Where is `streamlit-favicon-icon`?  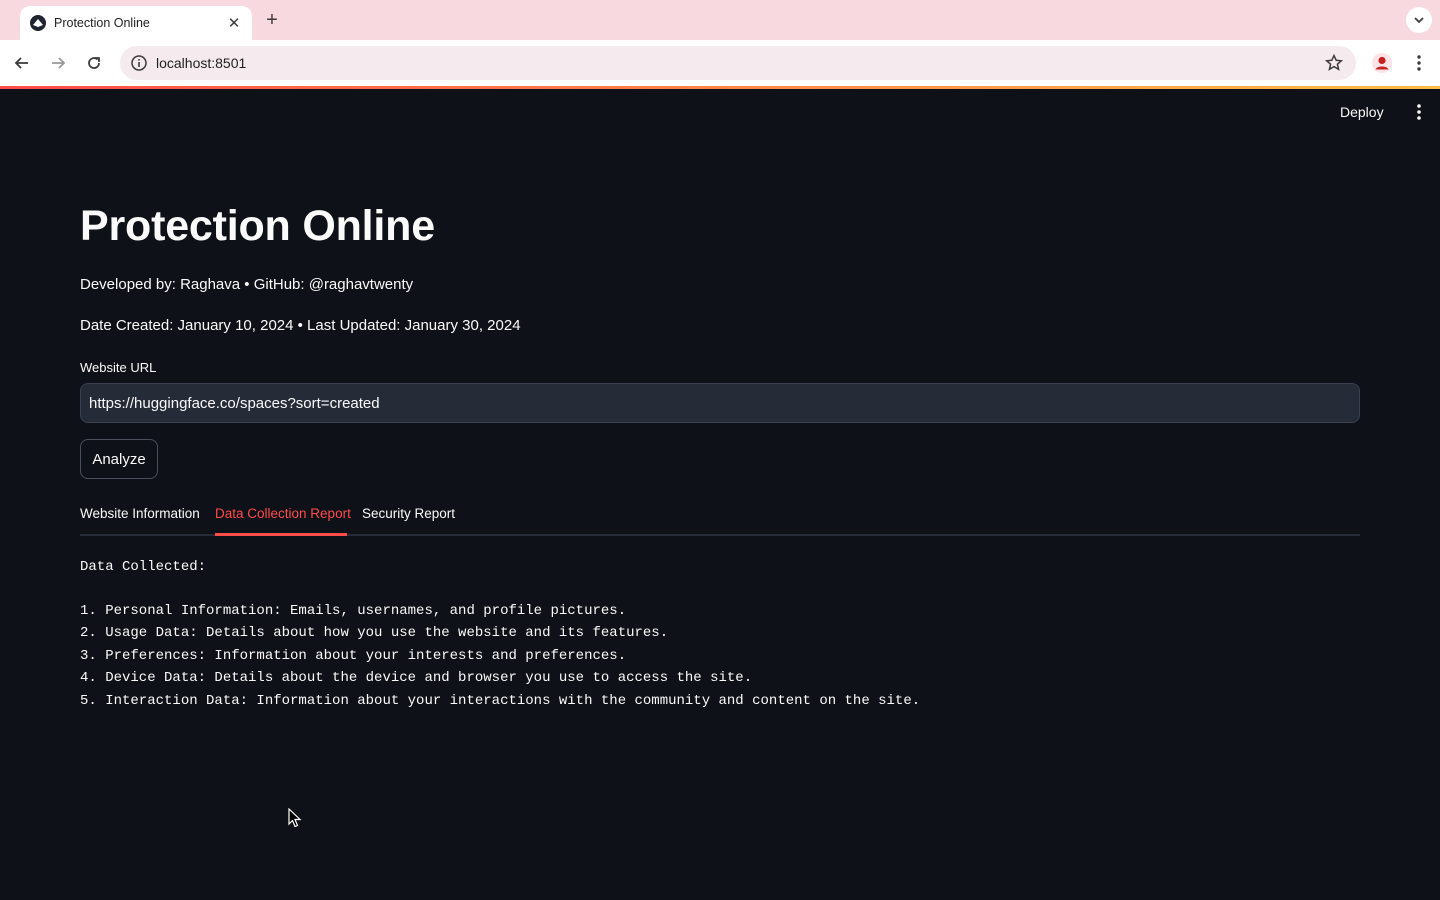
streamlit-favicon-icon is located at coordinates (38, 23).